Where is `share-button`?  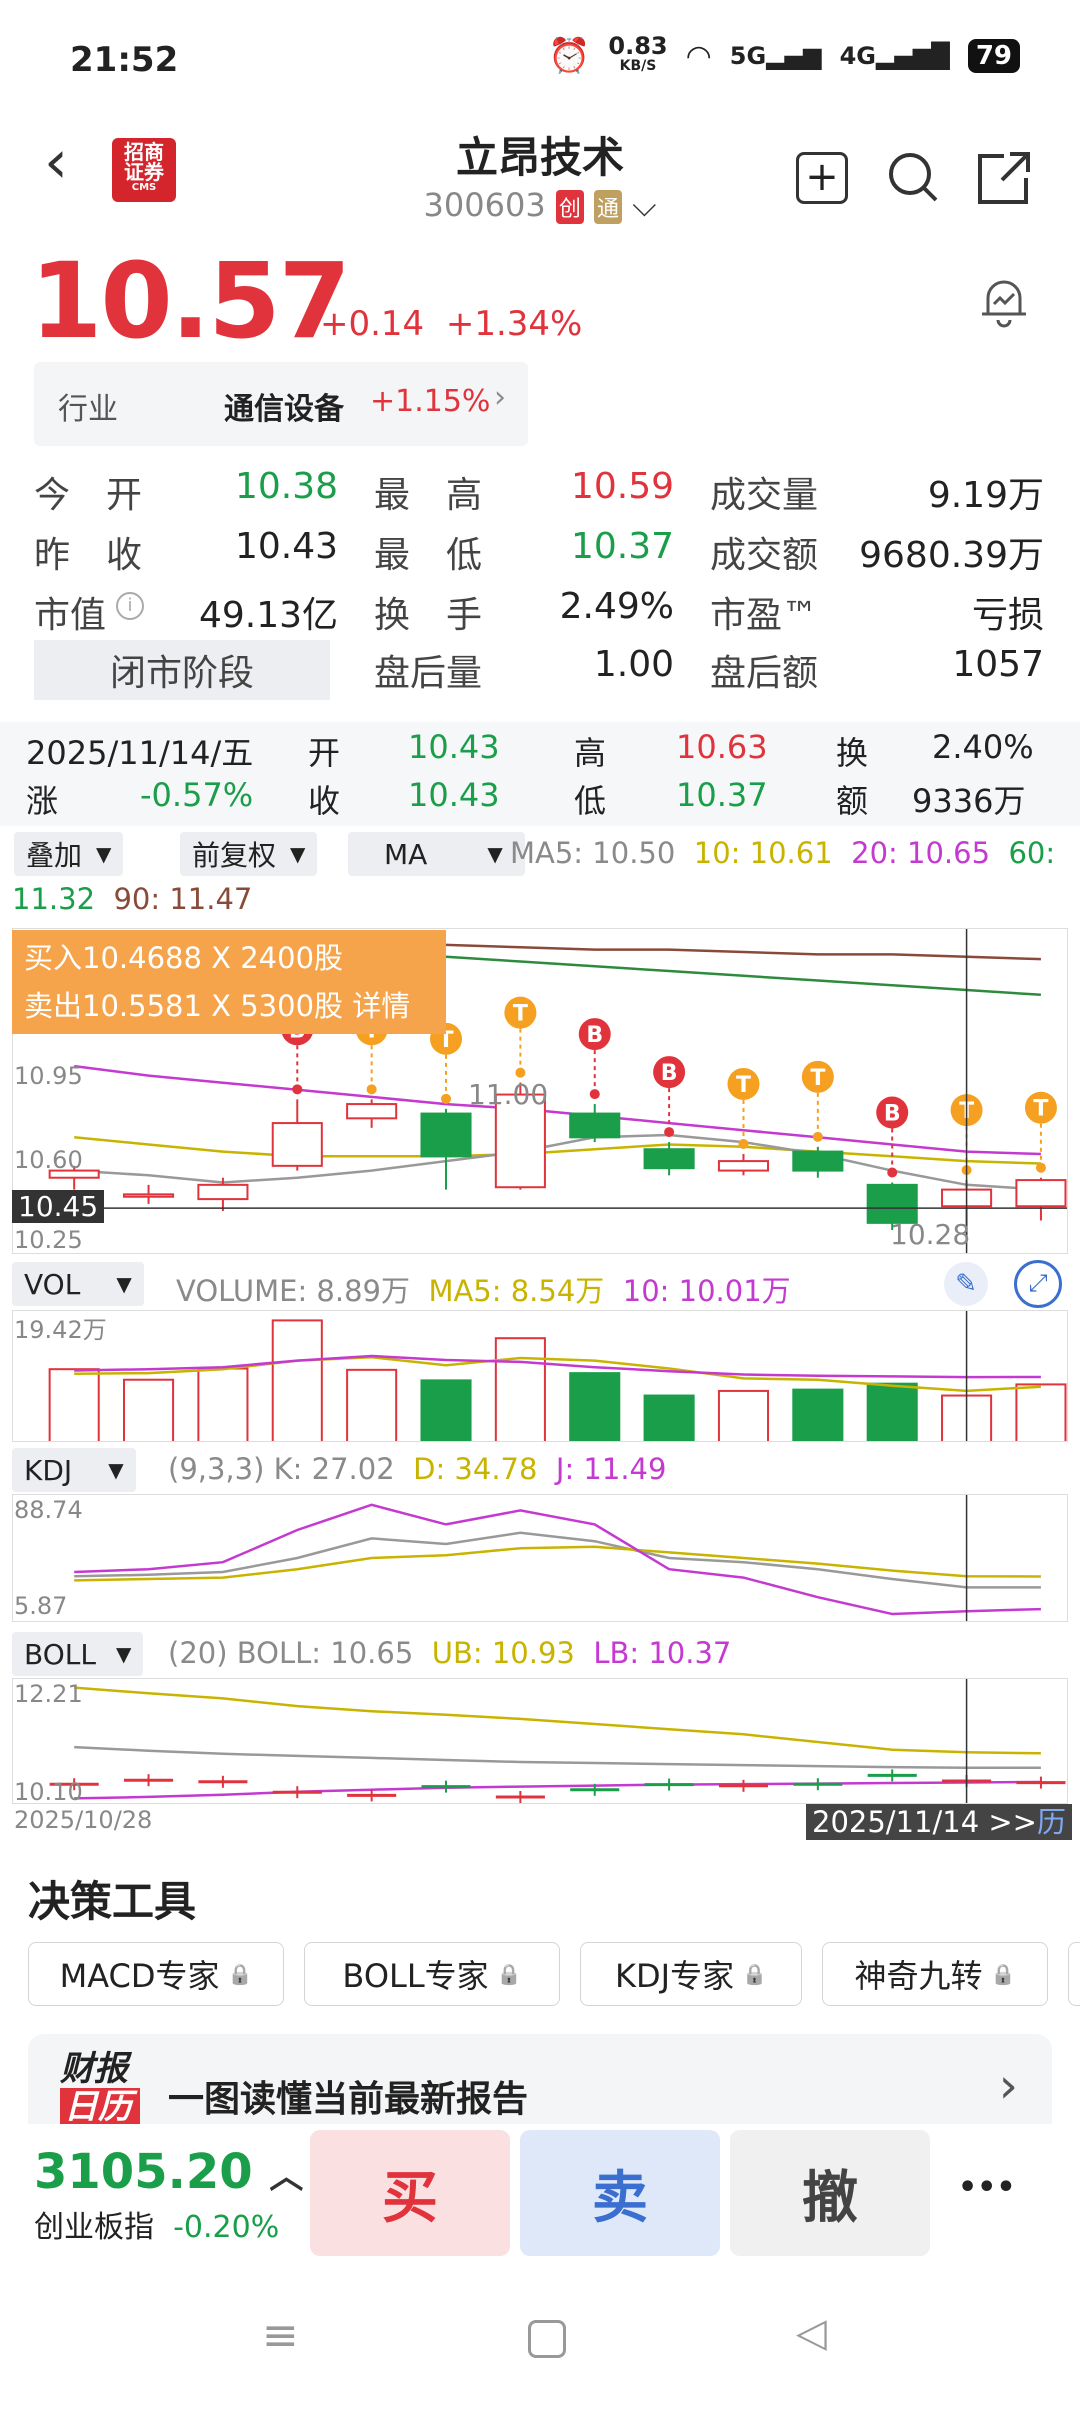 share-button is located at coordinates (1004, 178).